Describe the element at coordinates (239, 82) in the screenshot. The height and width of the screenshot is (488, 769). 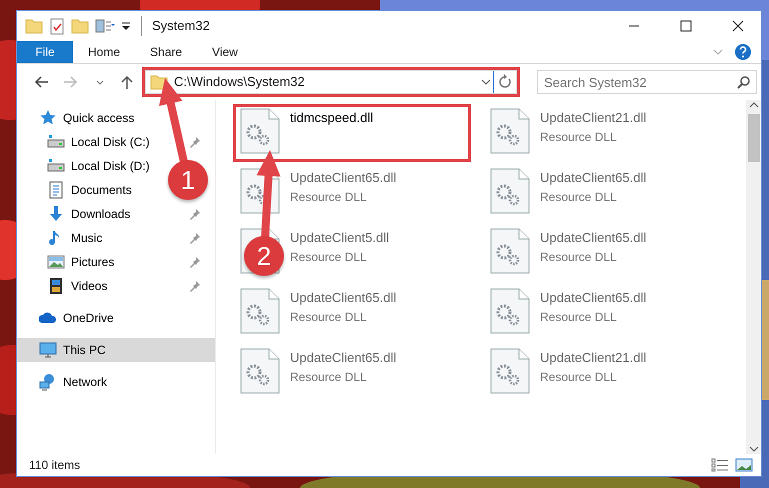
I see `address-path: C:\Windows\System32` at that location.